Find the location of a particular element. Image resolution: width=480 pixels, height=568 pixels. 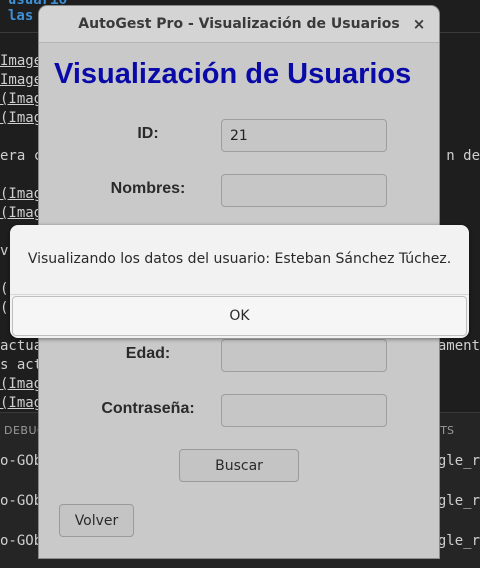

contrasena-label: Contraseña: is located at coordinates (148, 408).